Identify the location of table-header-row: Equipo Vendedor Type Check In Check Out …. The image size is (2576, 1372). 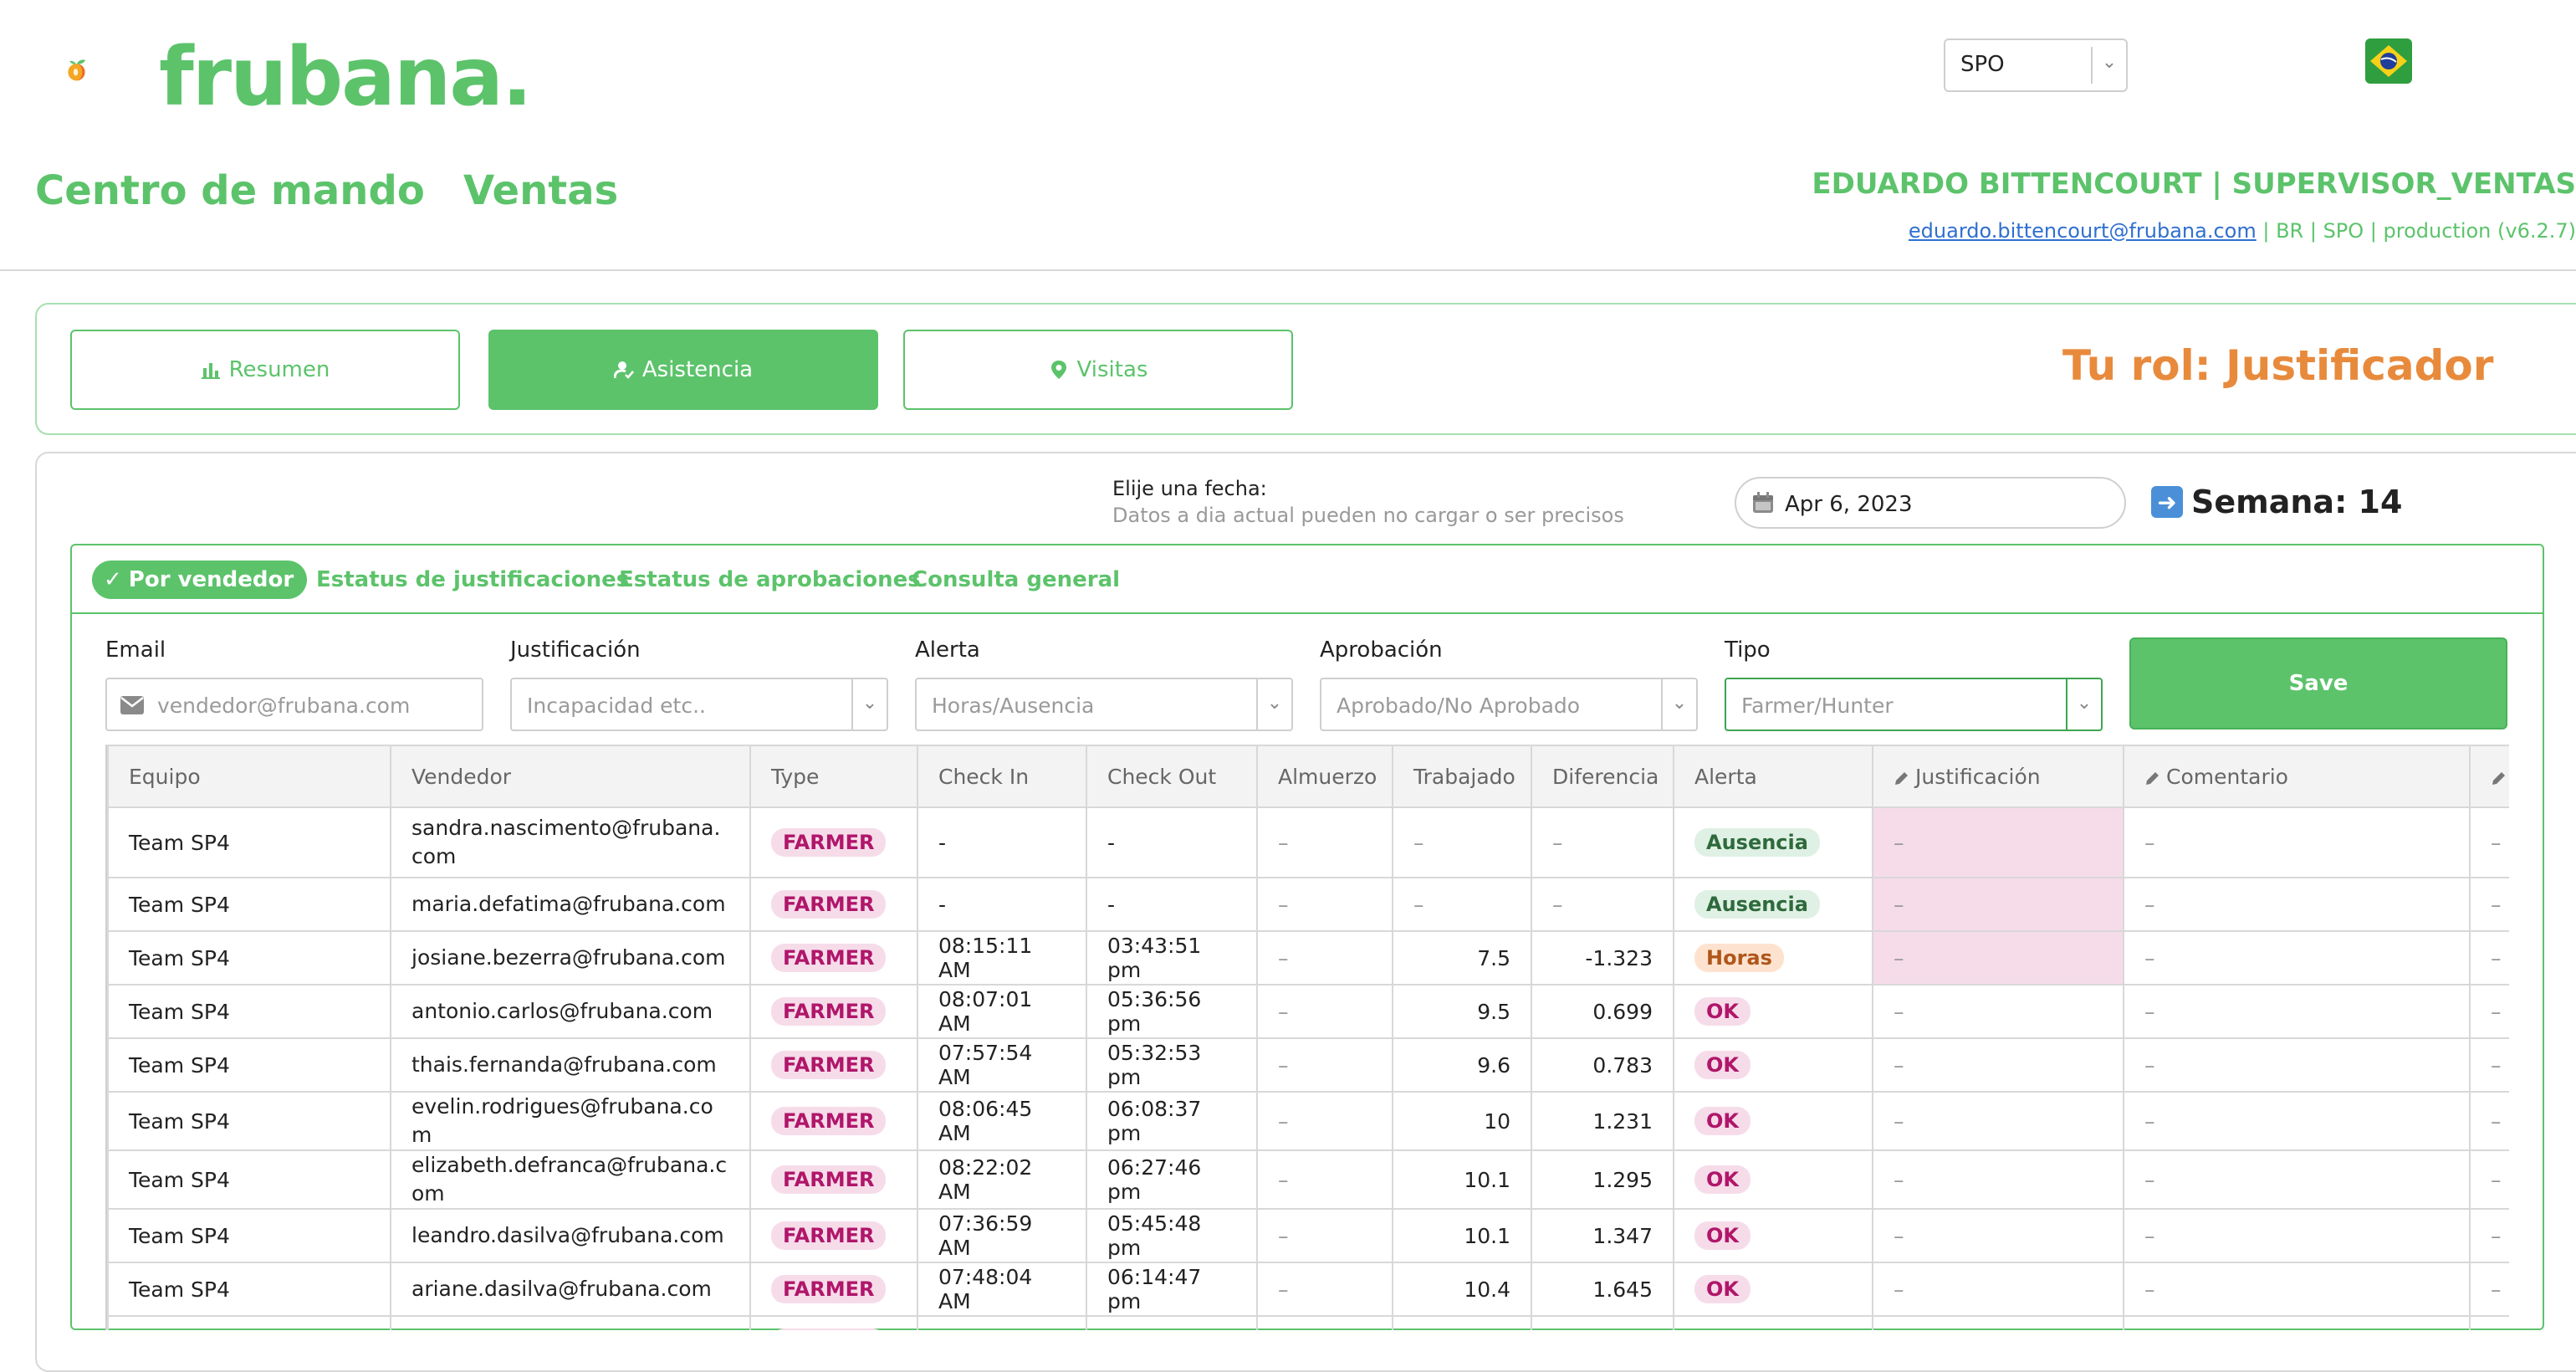
(1308, 776).